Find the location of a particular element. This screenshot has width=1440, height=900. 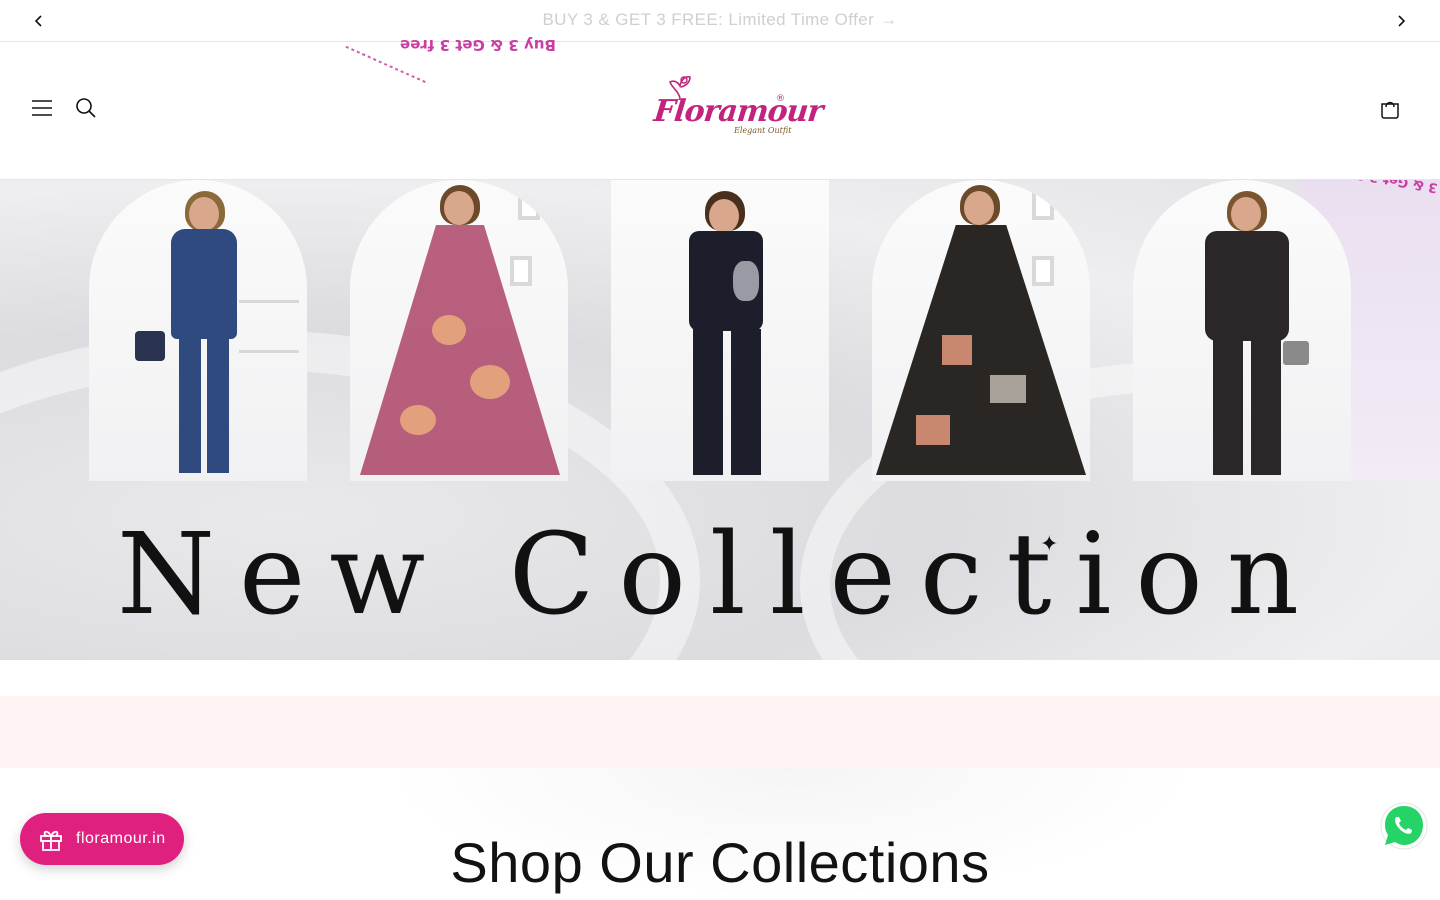

announcement-text: BUY 3 & GET 3 FREE: Limited Time Offer is located at coordinates (708, 19).